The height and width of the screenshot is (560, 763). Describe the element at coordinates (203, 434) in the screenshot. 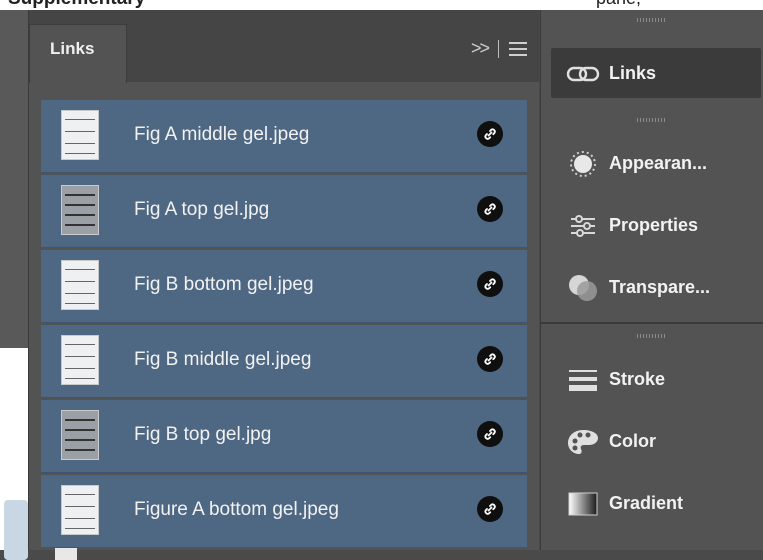

I see `link-file-name: Fig B top gel.jpg` at that location.